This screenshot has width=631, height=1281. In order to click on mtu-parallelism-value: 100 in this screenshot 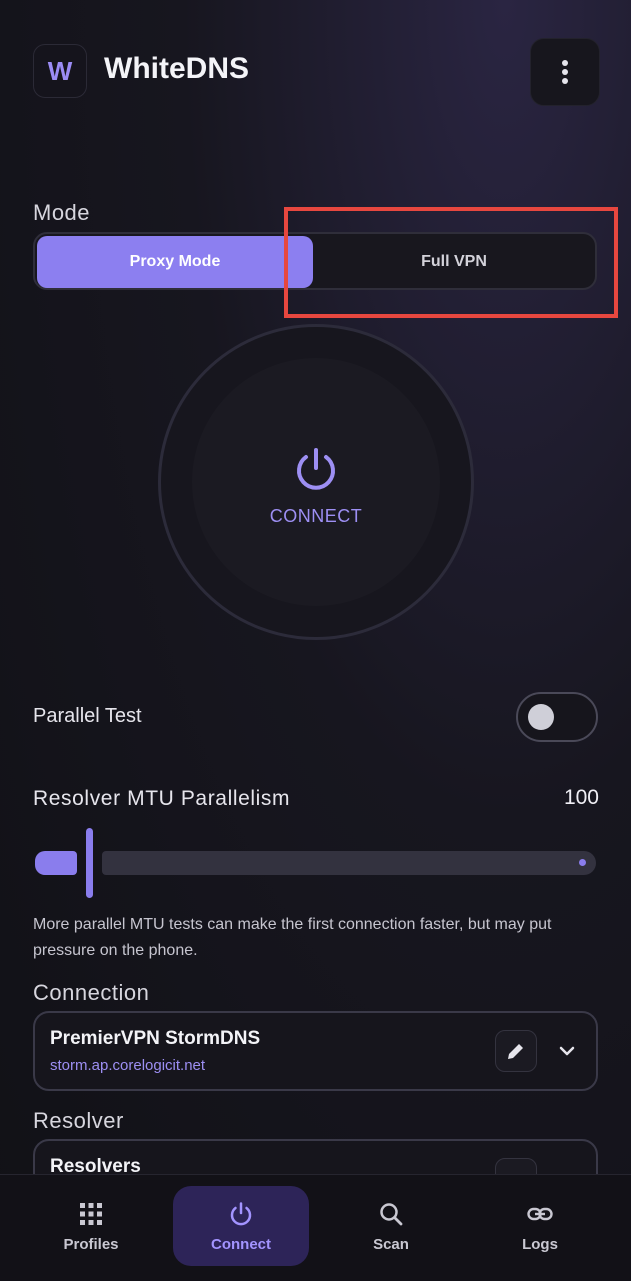, I will do `click(581, 797)`.